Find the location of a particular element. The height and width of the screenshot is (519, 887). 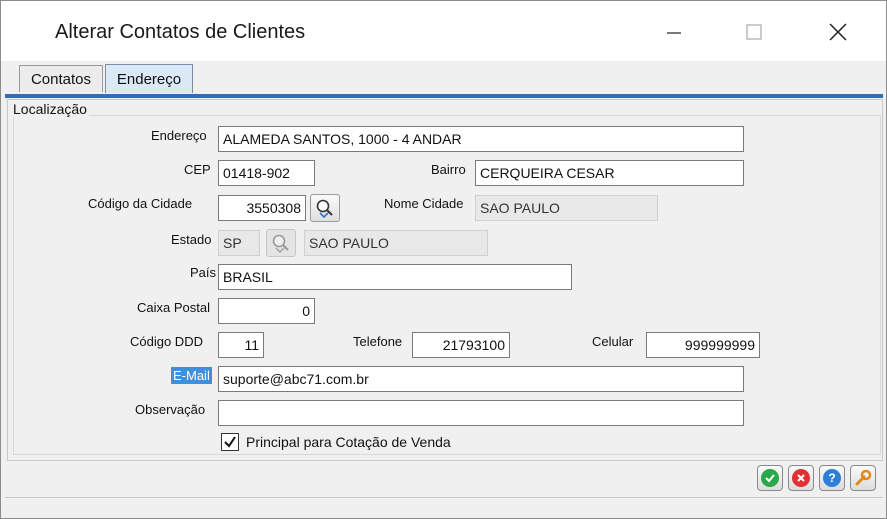

observacao-label: Observação is located at coordinates (170, 409).